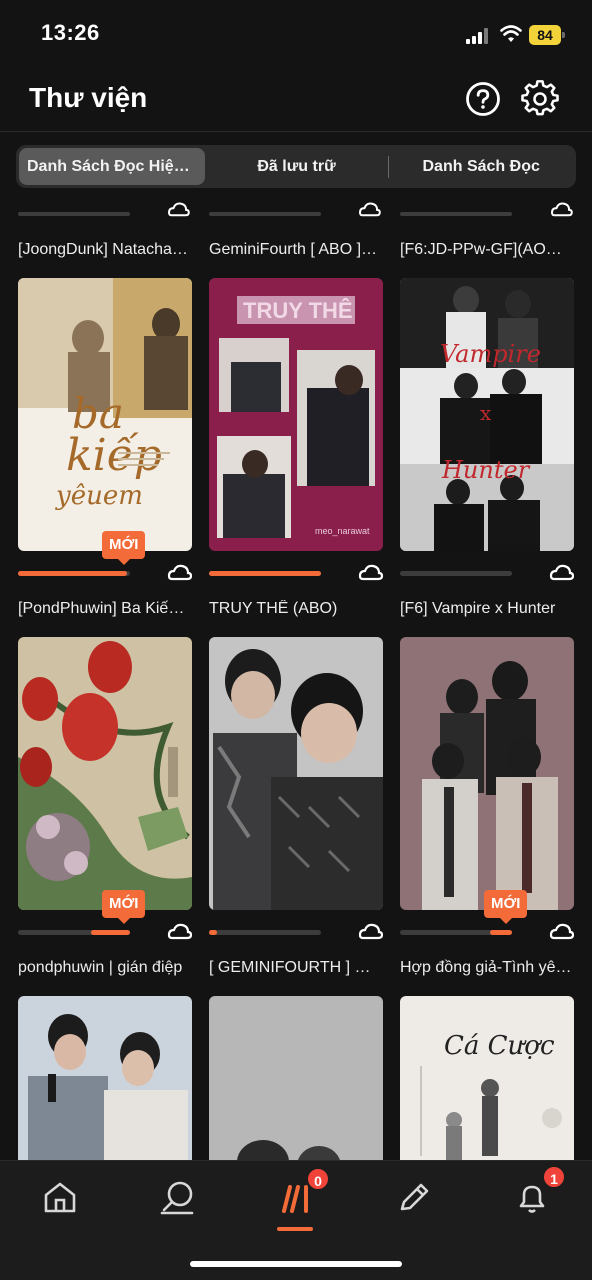 This screenshot has width=592, height=1280. Describe the element at coordinates (295, 609) in the screenshot. I see `book-title: TRUY THÊ (ABO)` at that location.